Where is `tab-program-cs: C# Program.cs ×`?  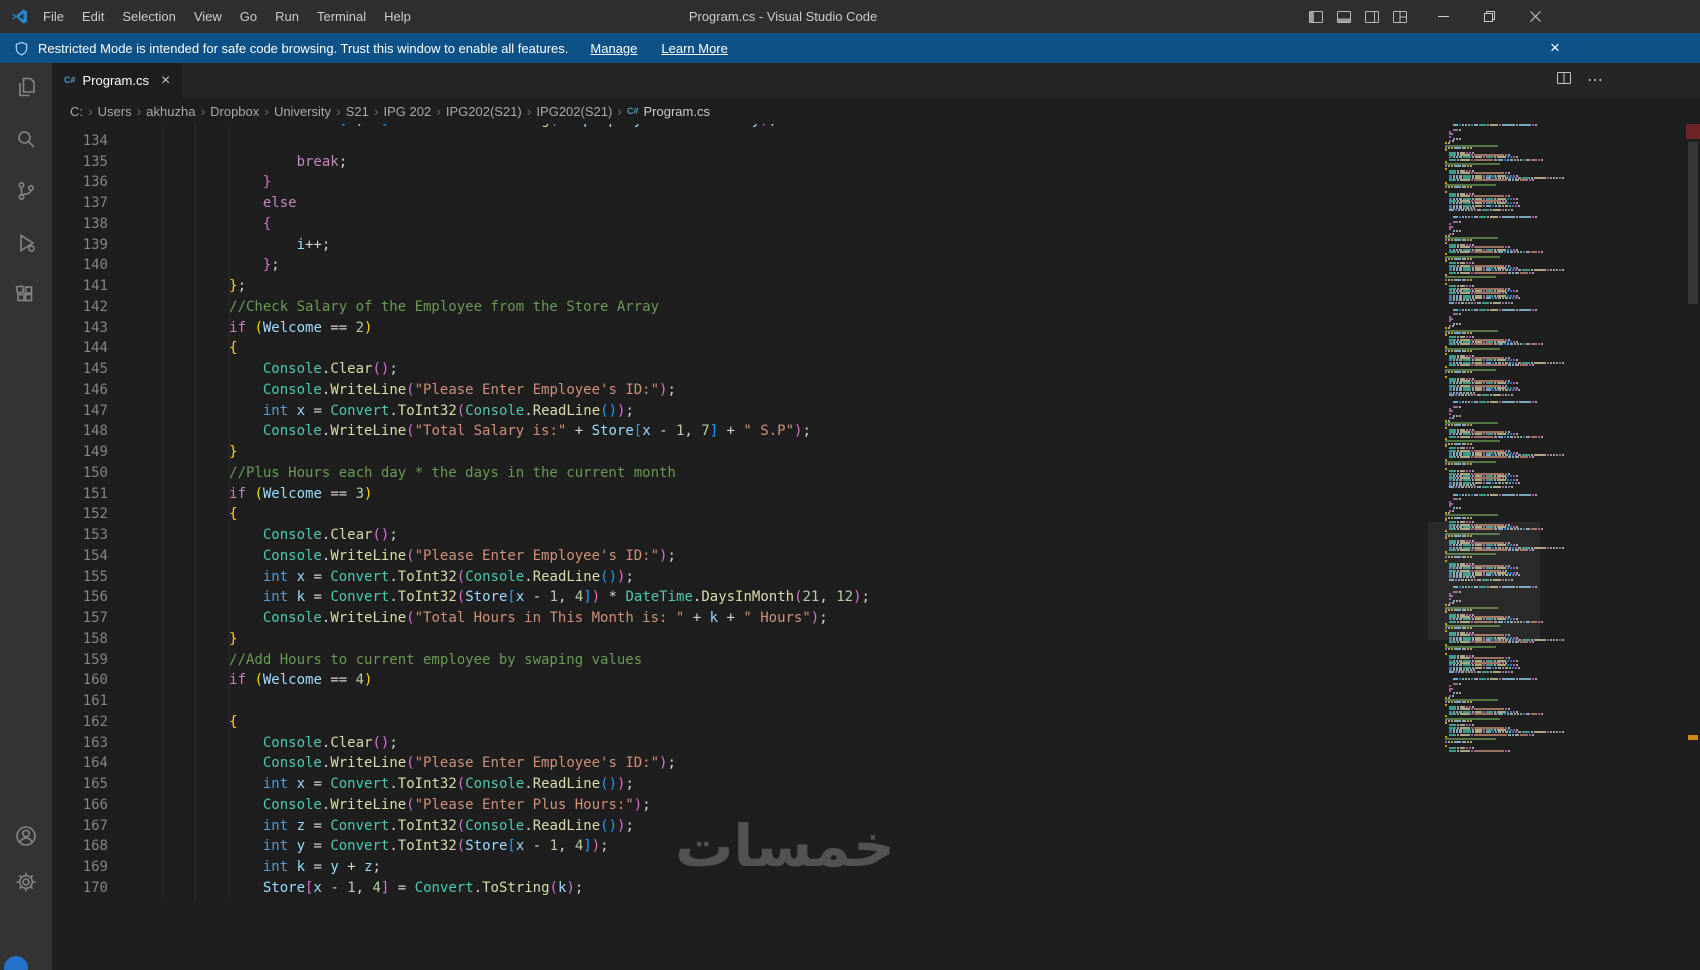 tab-program-cs: C# Program.cs × is located at coordinates (117, 80).